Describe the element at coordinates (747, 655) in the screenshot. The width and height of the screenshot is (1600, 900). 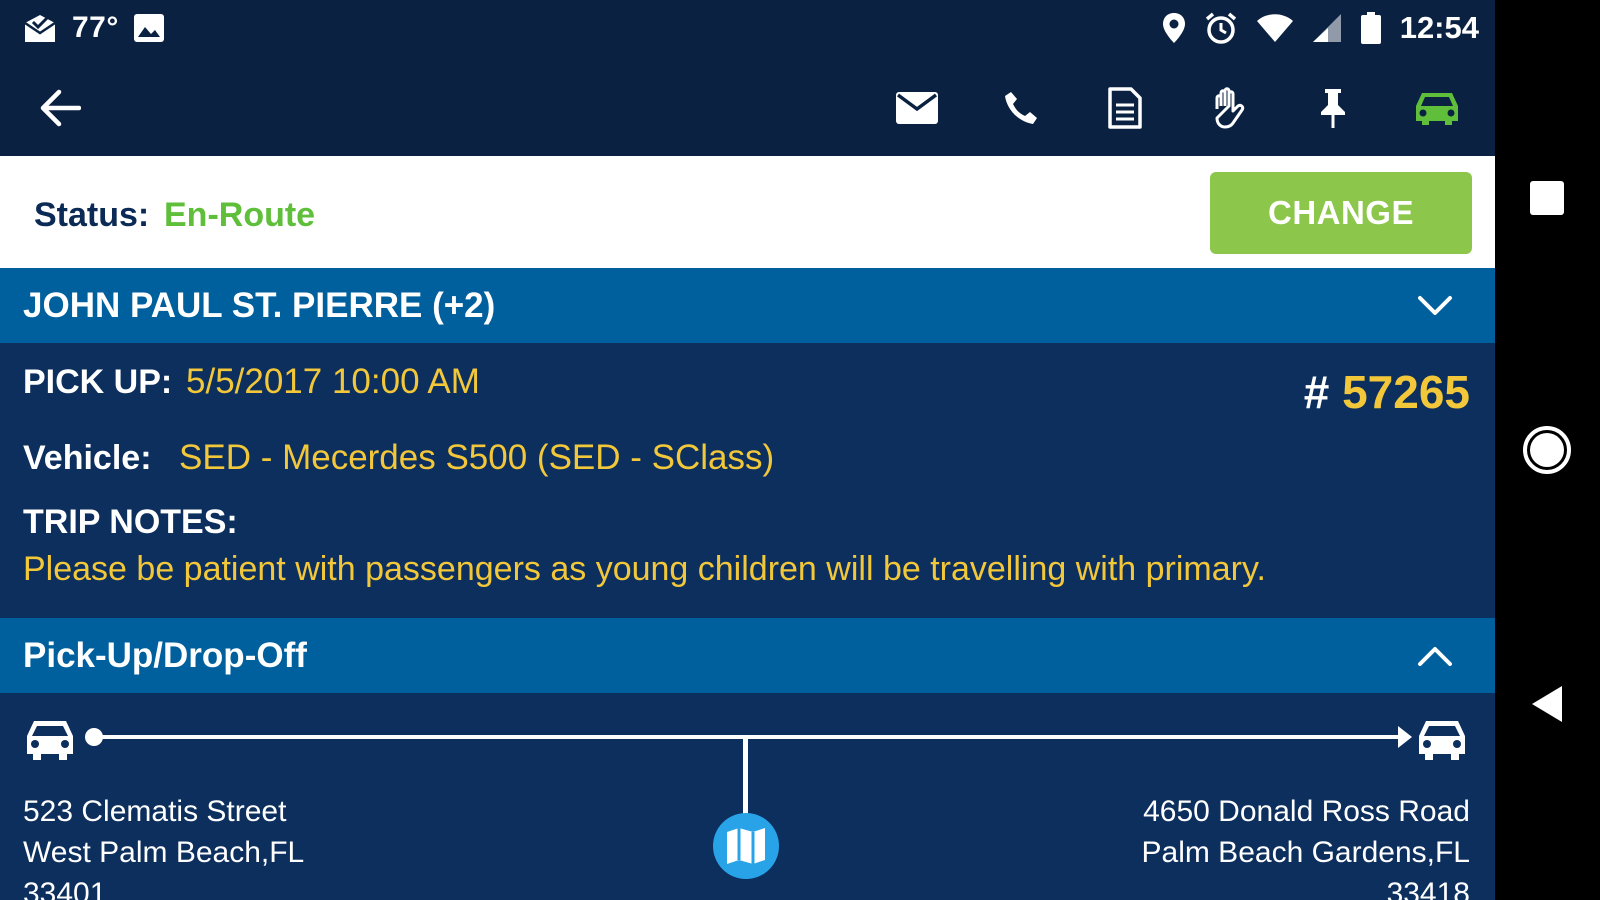
I see `route-section-header: Pick-Up/Drop-Off` at that location.